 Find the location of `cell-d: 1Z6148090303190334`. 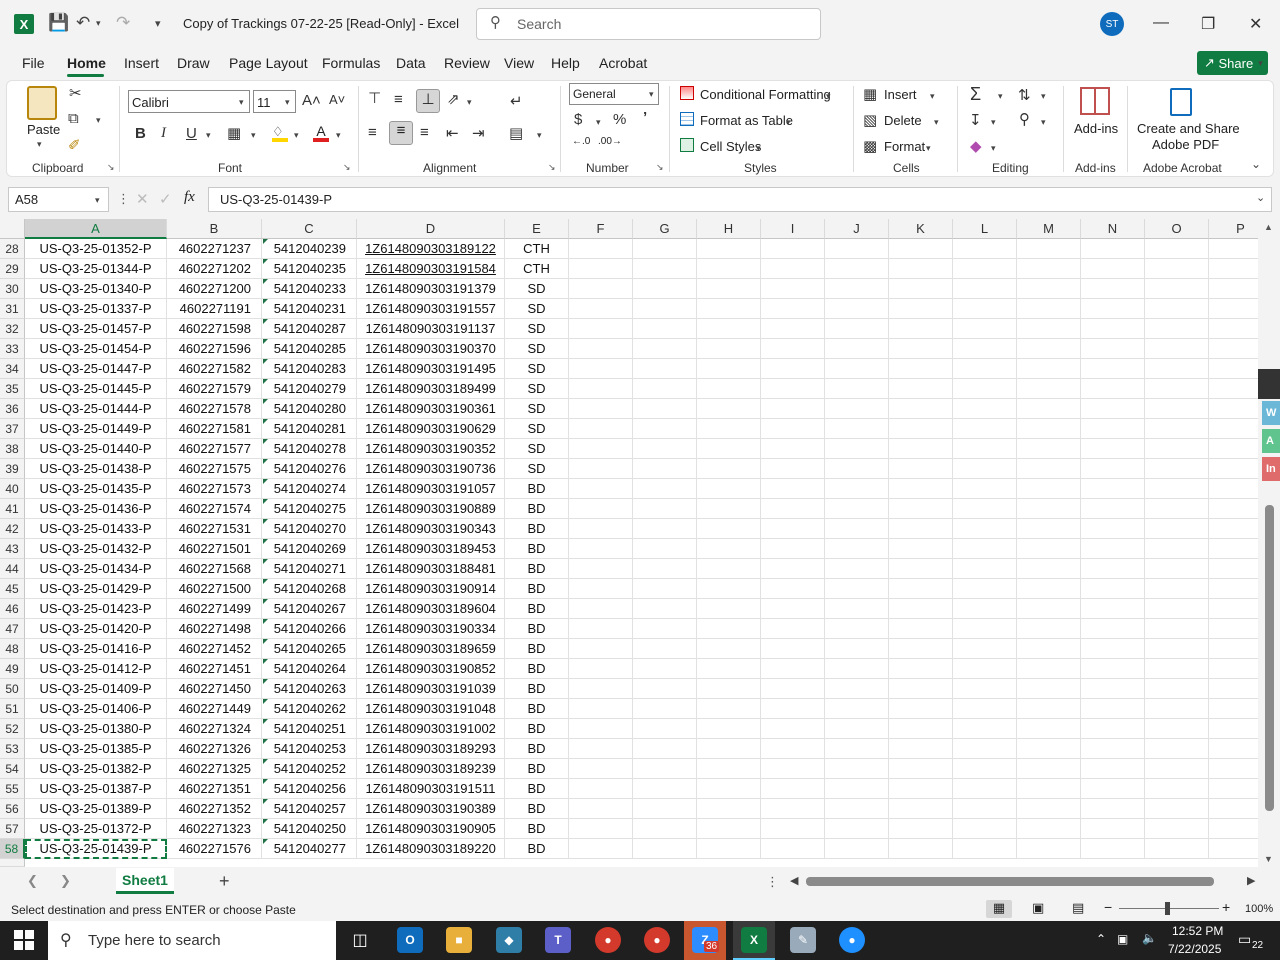

cell-d: 1Z6148090303190334 is located at coordinates (431, 629).